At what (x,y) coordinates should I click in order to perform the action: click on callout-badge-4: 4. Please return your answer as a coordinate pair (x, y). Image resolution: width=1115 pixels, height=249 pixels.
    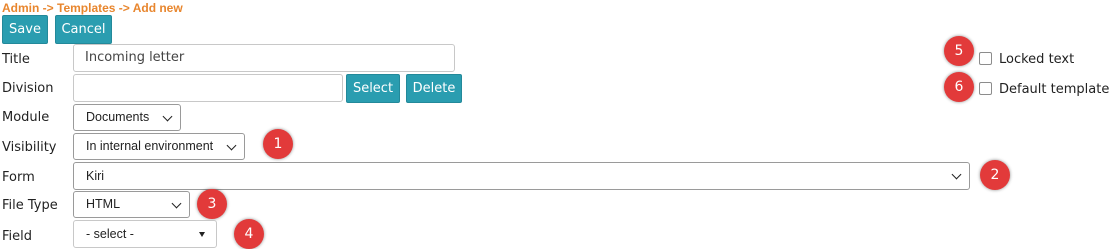
    Looking at the image, I should click on (249, 234).